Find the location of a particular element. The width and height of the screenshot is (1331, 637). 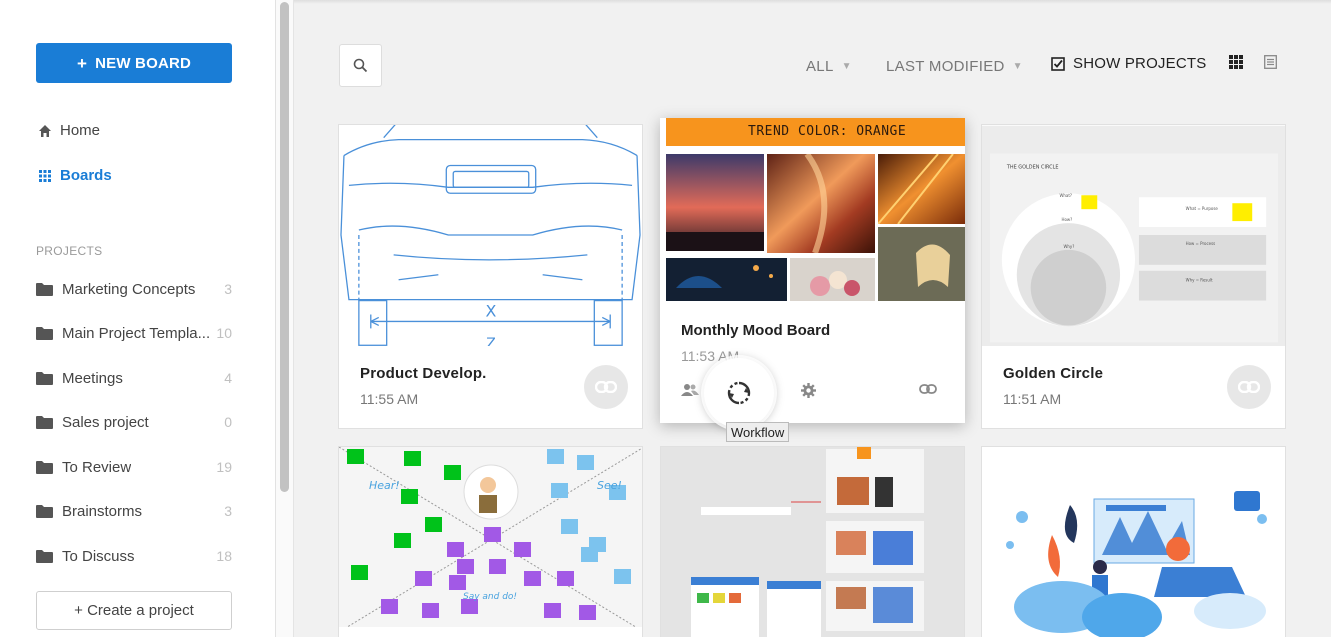

board-info: Product Develop. 11:55 AM is located at coordinates (490, 387).